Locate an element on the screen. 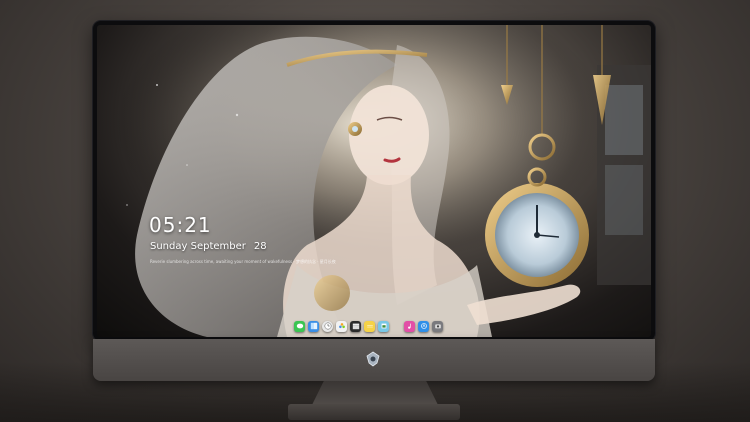  notes-icon is located at coordinates (369, 326).